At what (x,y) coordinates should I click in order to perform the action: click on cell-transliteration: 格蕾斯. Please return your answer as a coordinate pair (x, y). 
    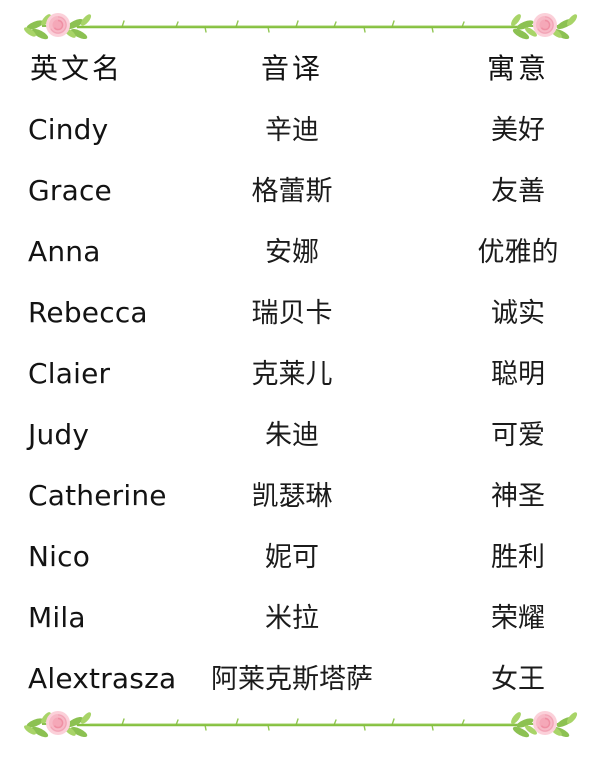
    Looking at the image, I should click on (292, 191).